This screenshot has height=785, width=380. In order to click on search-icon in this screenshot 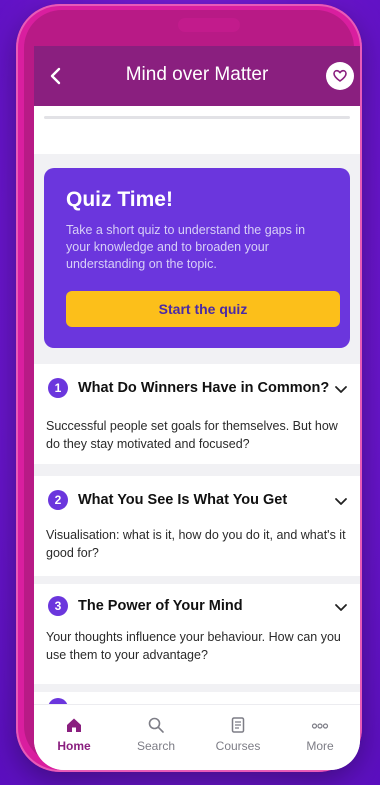, I will do `click(156, 725)`.